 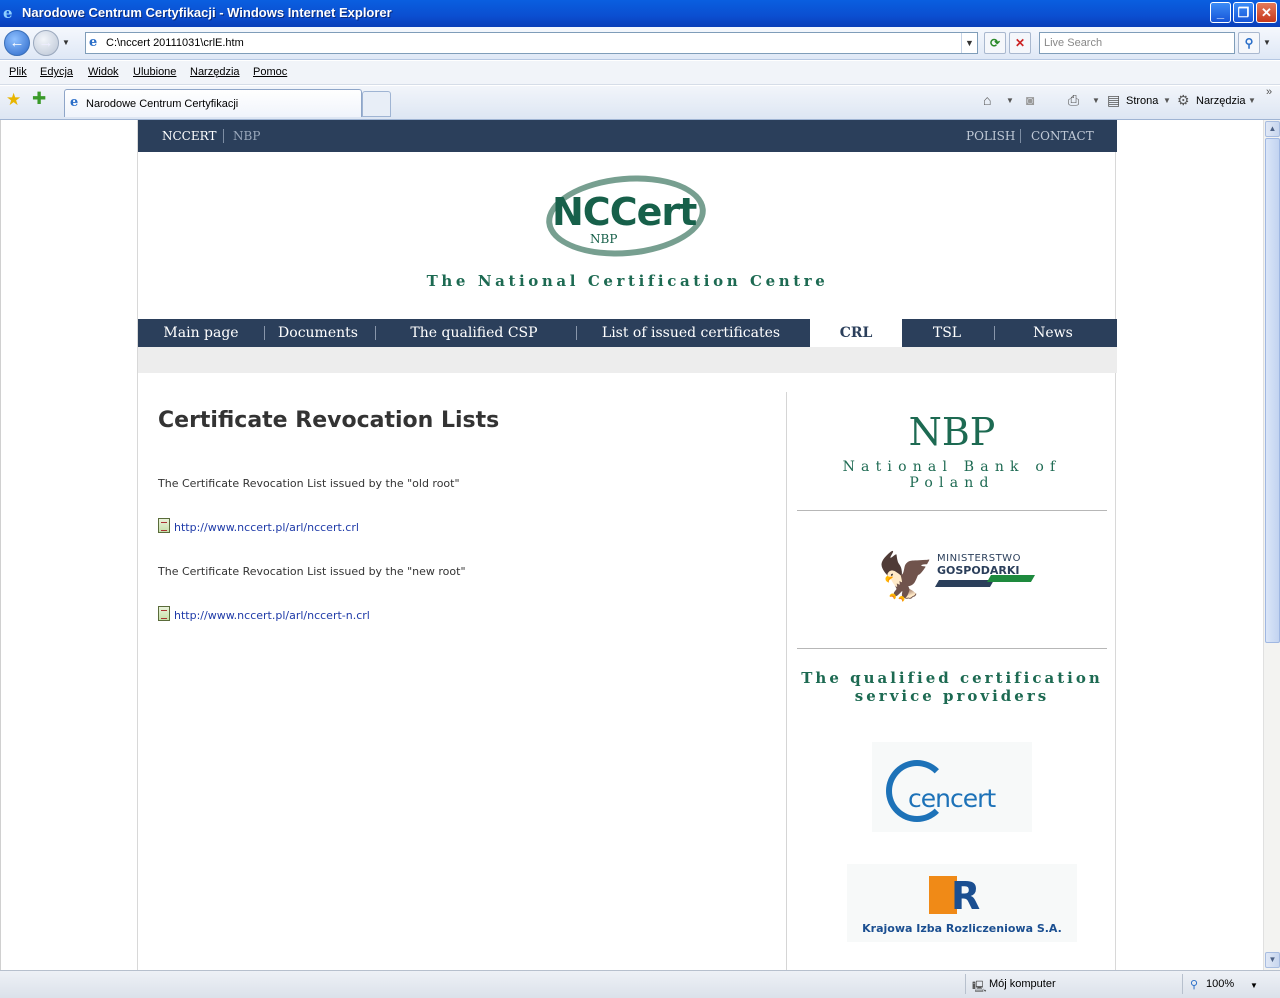 I want to click on cencert-wordmark: cencert, so click(x=952, y=798).